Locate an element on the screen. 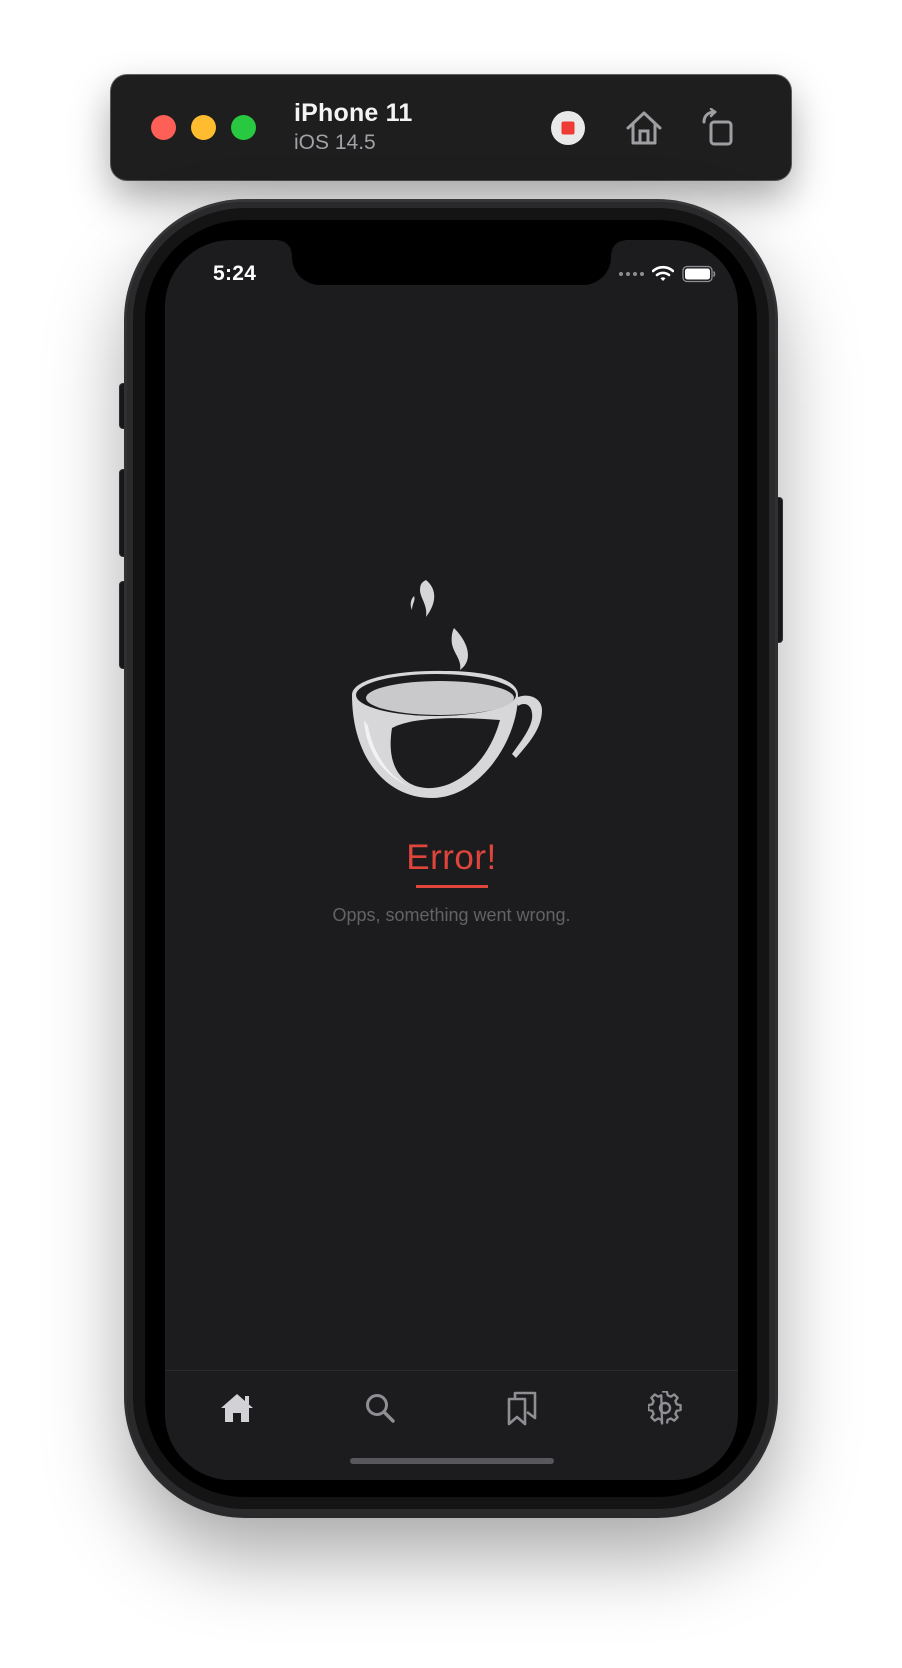 The image size is (902, 1668). rotate-button is located at coordinates (718, 127).